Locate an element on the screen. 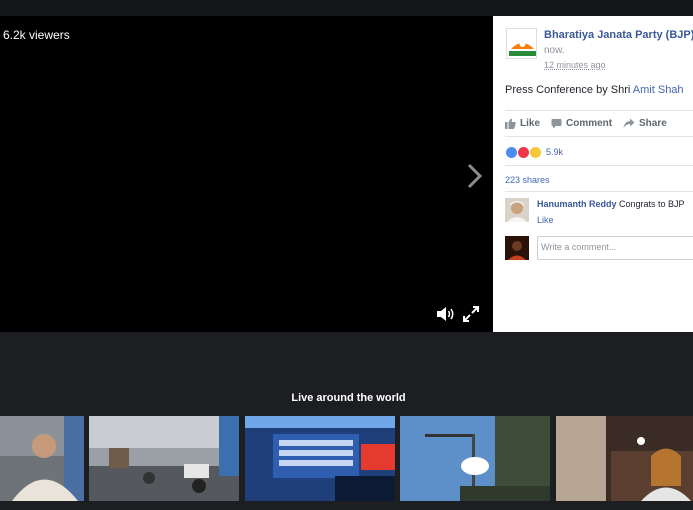 The height and width of the screenshot is (510, 693). post-text-prefix: Press Conference by Shri is located at coordinates (569, 90).